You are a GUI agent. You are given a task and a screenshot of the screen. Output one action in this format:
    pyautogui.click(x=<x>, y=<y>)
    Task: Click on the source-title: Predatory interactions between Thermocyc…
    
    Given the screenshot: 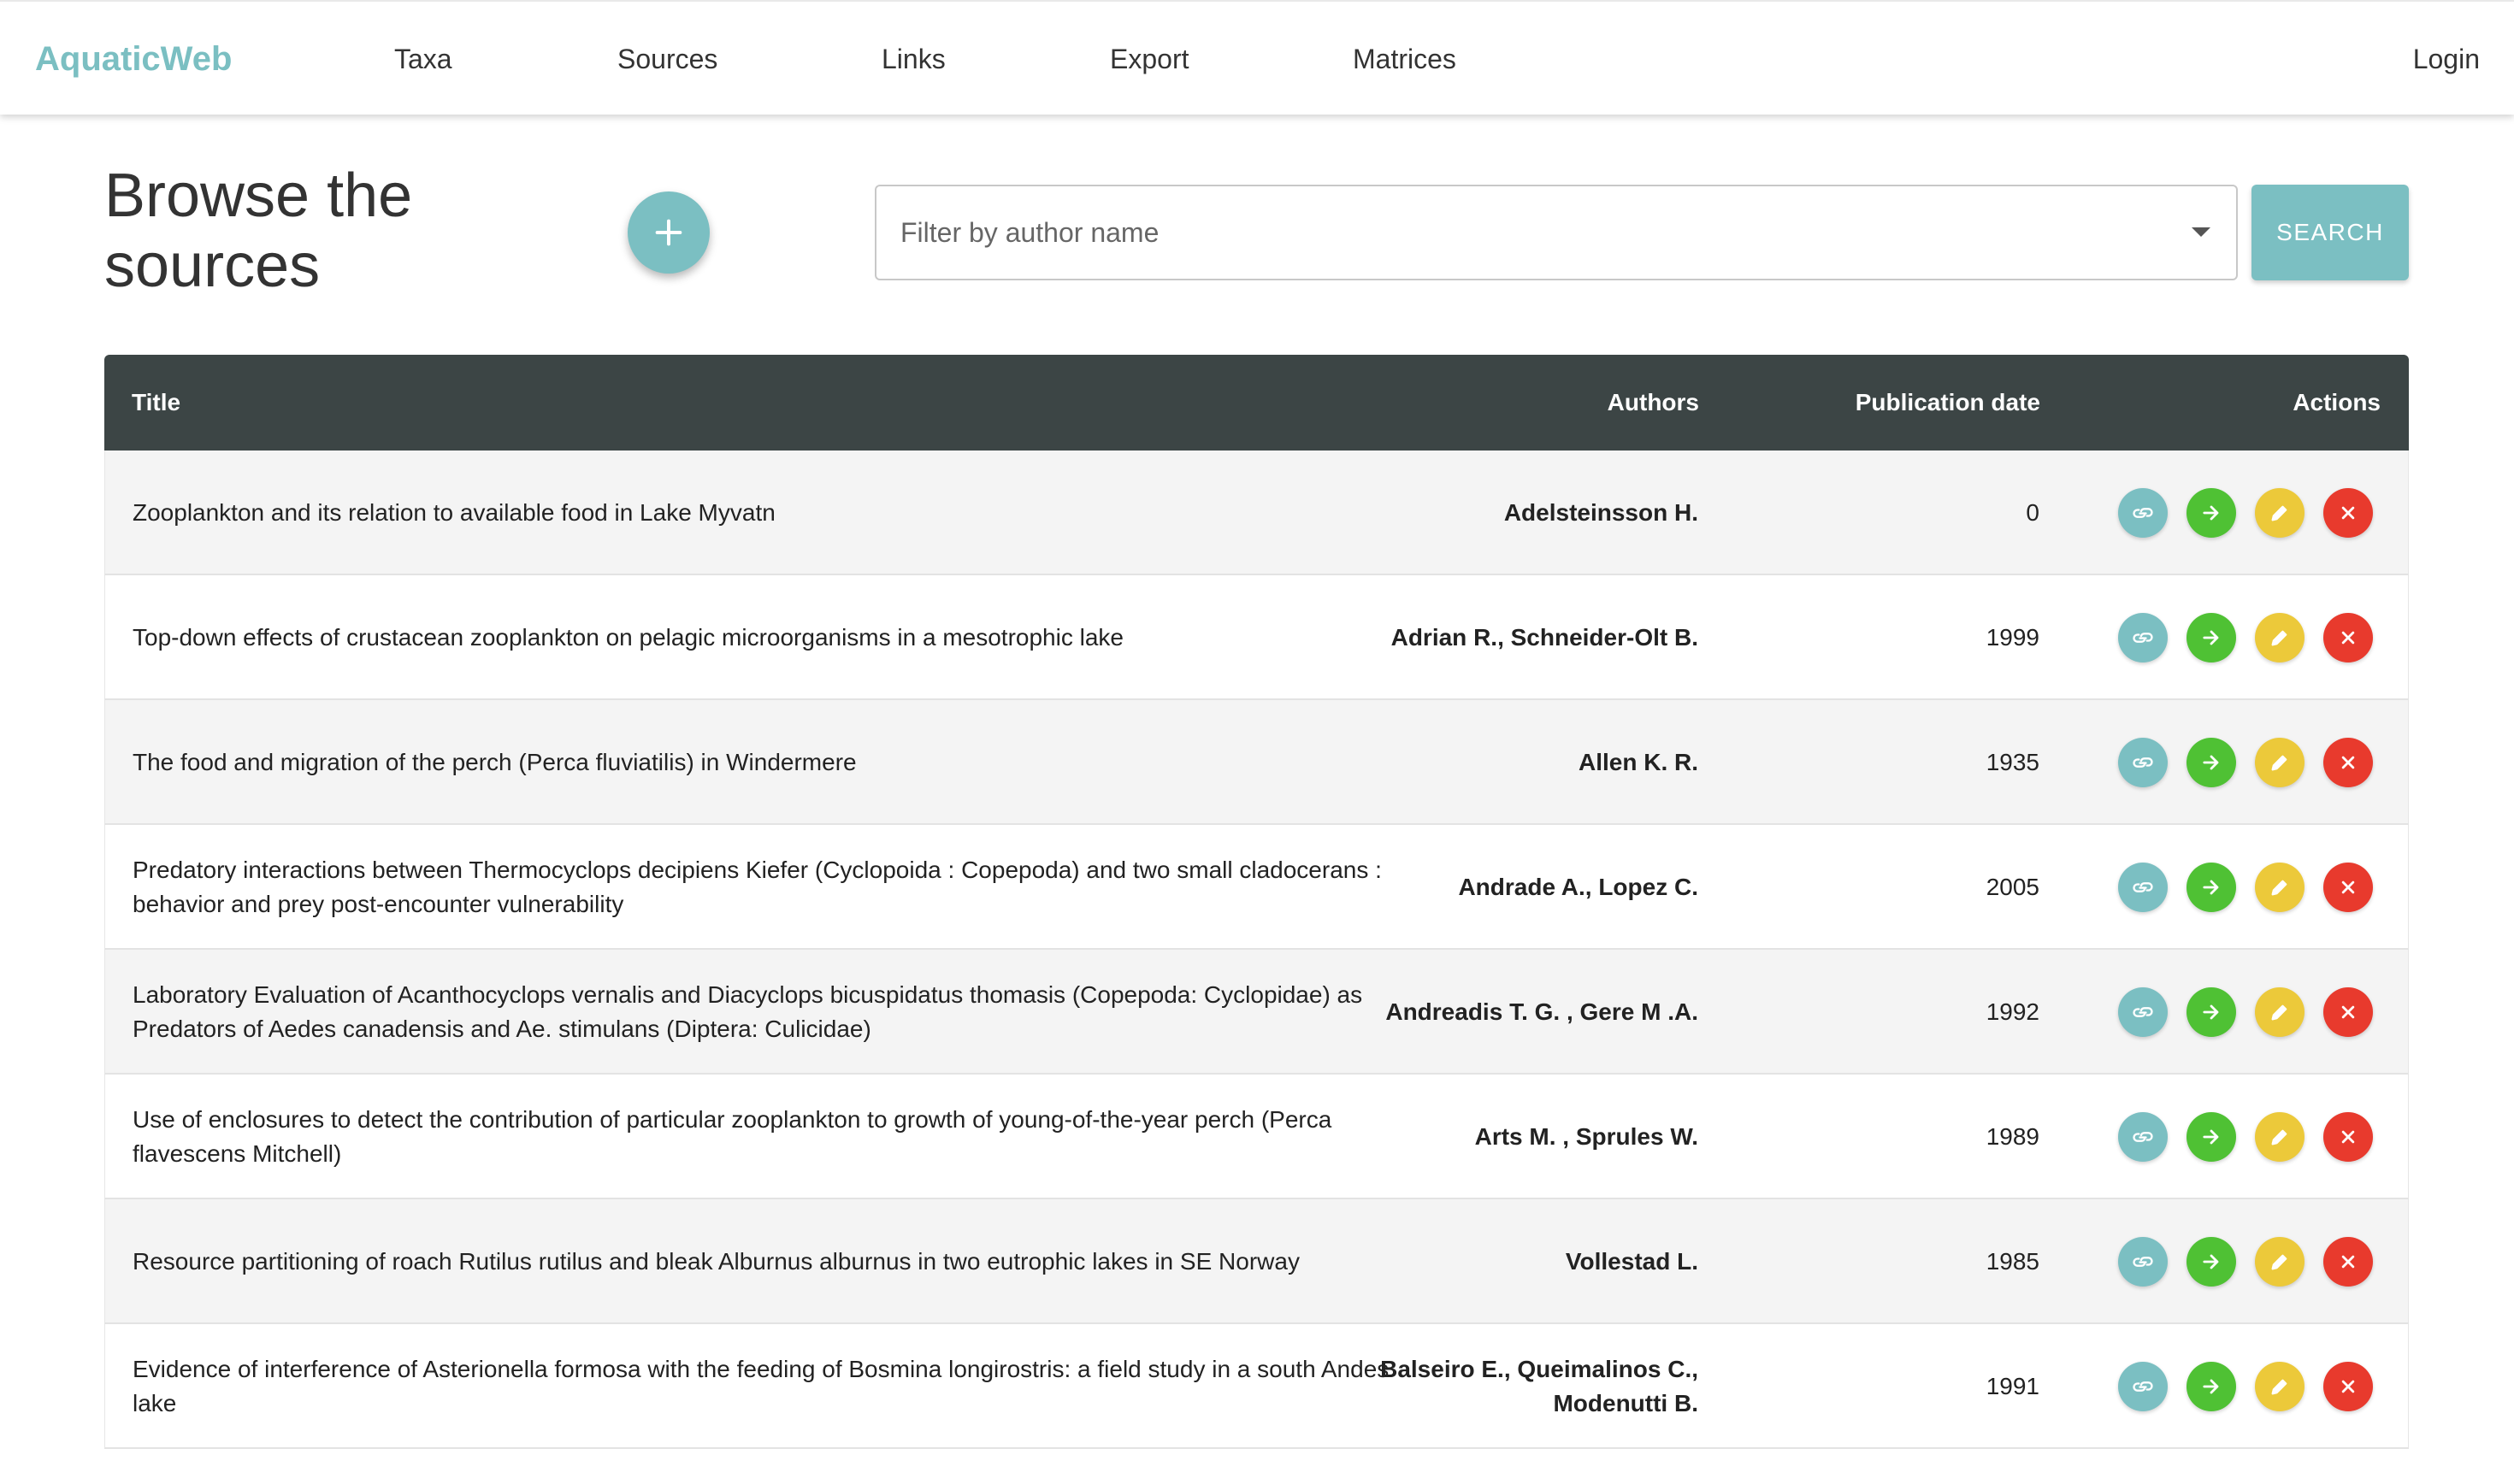 What is the action you would take?
    pyautogui.click(x=758, y=887)
    